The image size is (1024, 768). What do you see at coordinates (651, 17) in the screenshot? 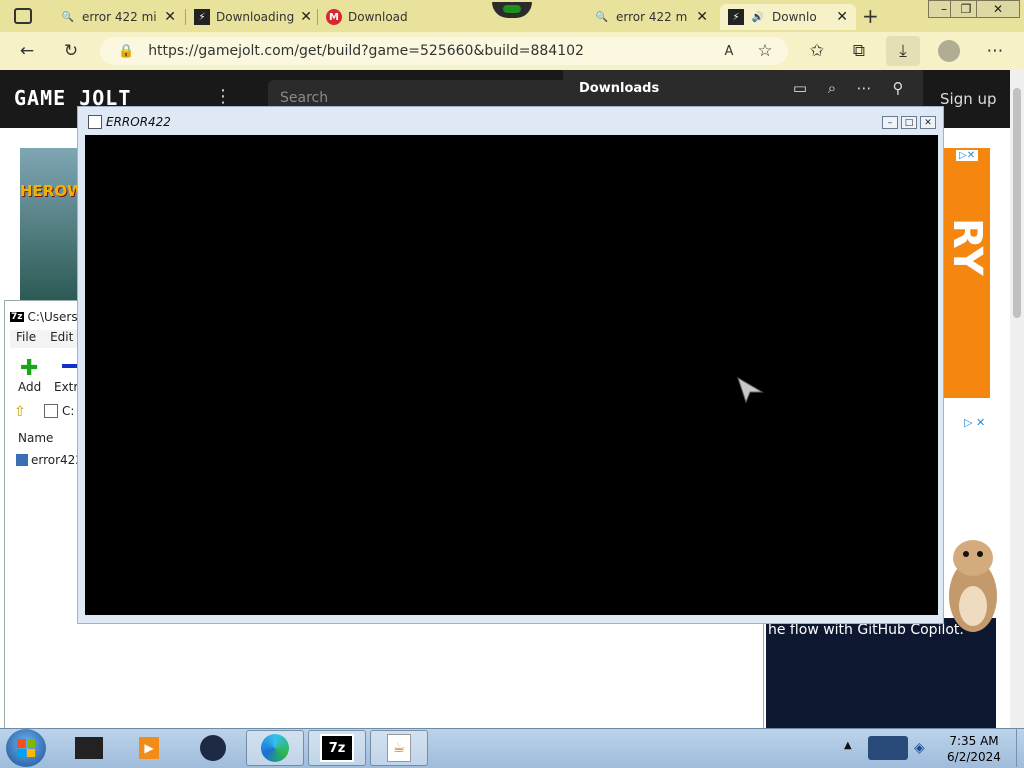
I see `tab-error422-search-2: 🔍 error 422 m ✕` at bounding box center [651, 17].